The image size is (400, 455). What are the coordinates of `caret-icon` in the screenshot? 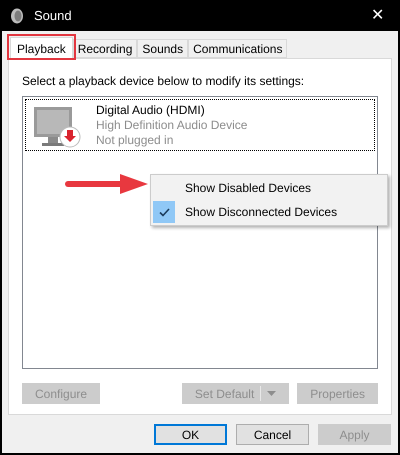 It's located at (271, 393).